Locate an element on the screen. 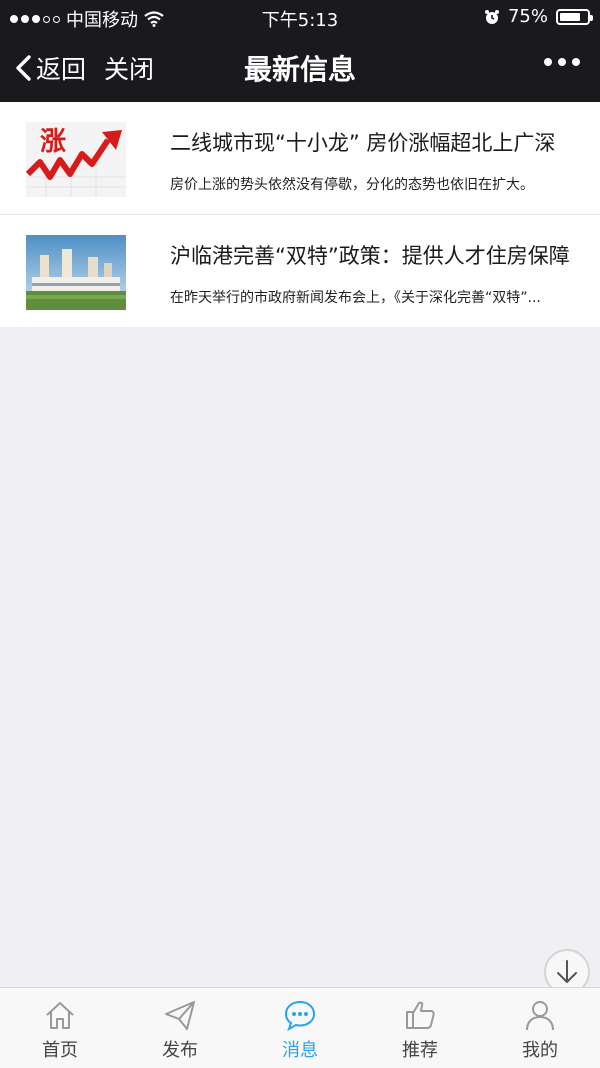 The width and height of the screenshot is (600, 1068). tab-messages: 消息 is located at coordinates (300, 1028).